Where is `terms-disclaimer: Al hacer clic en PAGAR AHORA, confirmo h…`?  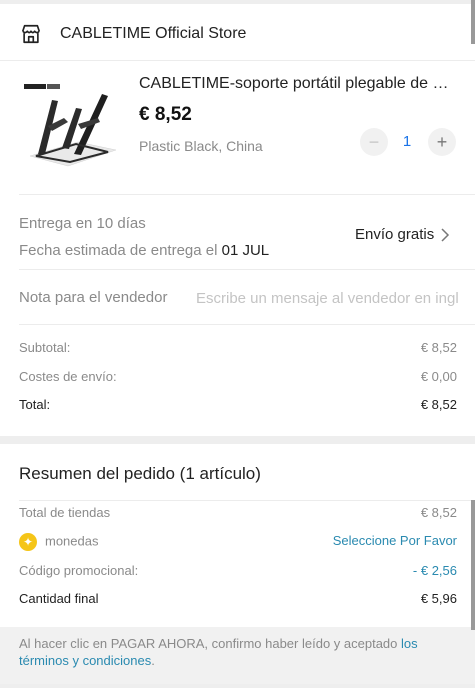
terms-disclaimer: Al hacer clic en PAGAR AHORA, confirmo h… is located at coordinates (237, 655).